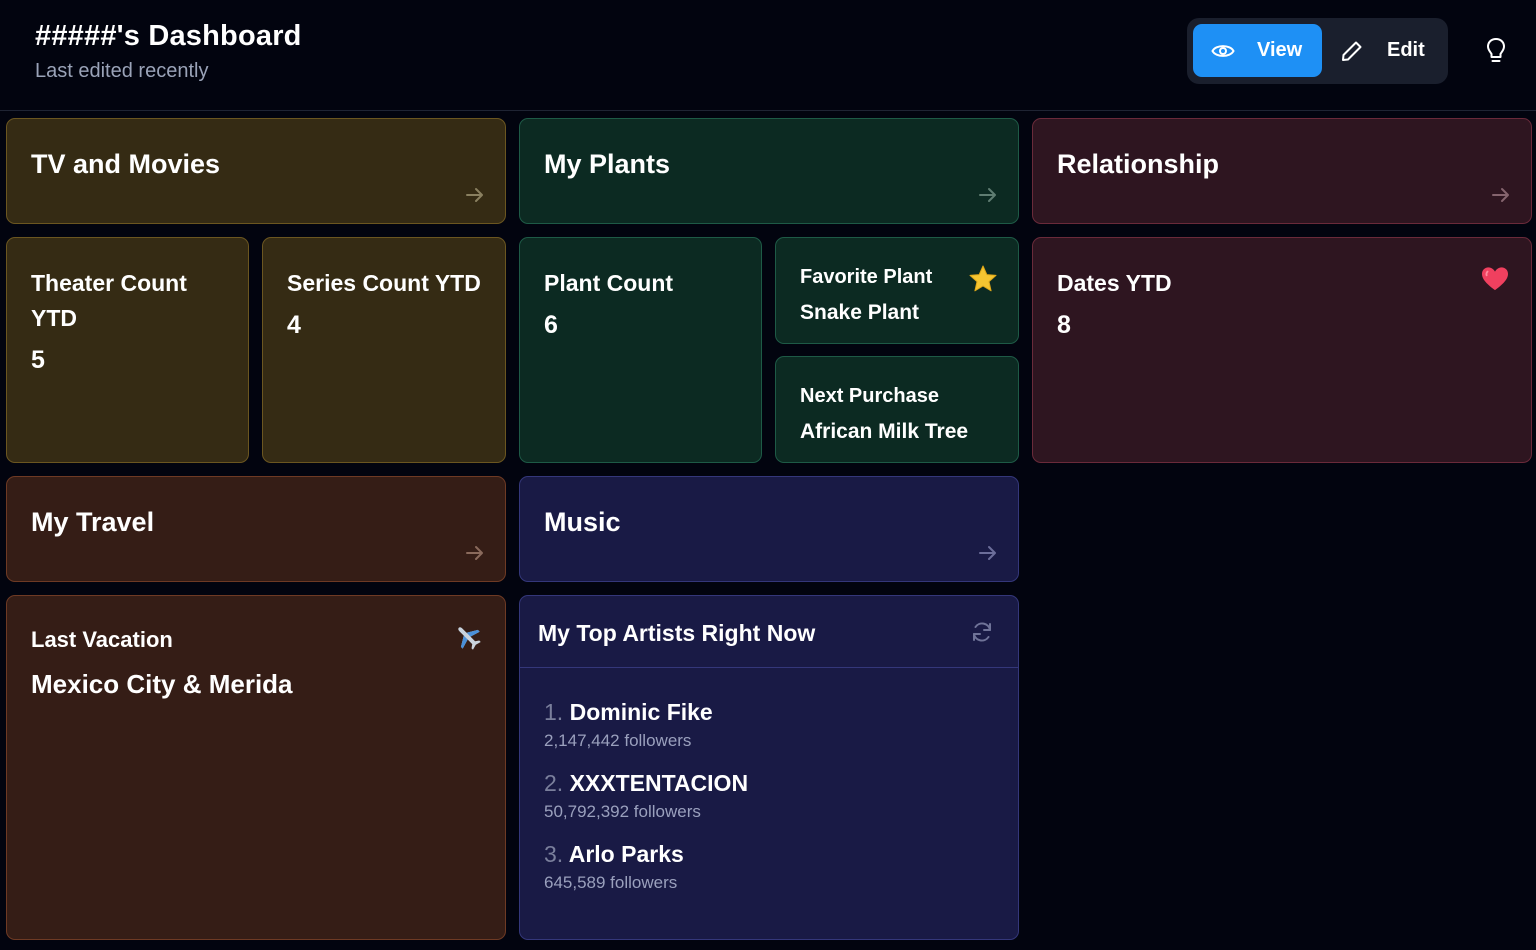  I want to click on lightbulb-icon, so click(1496, 51).